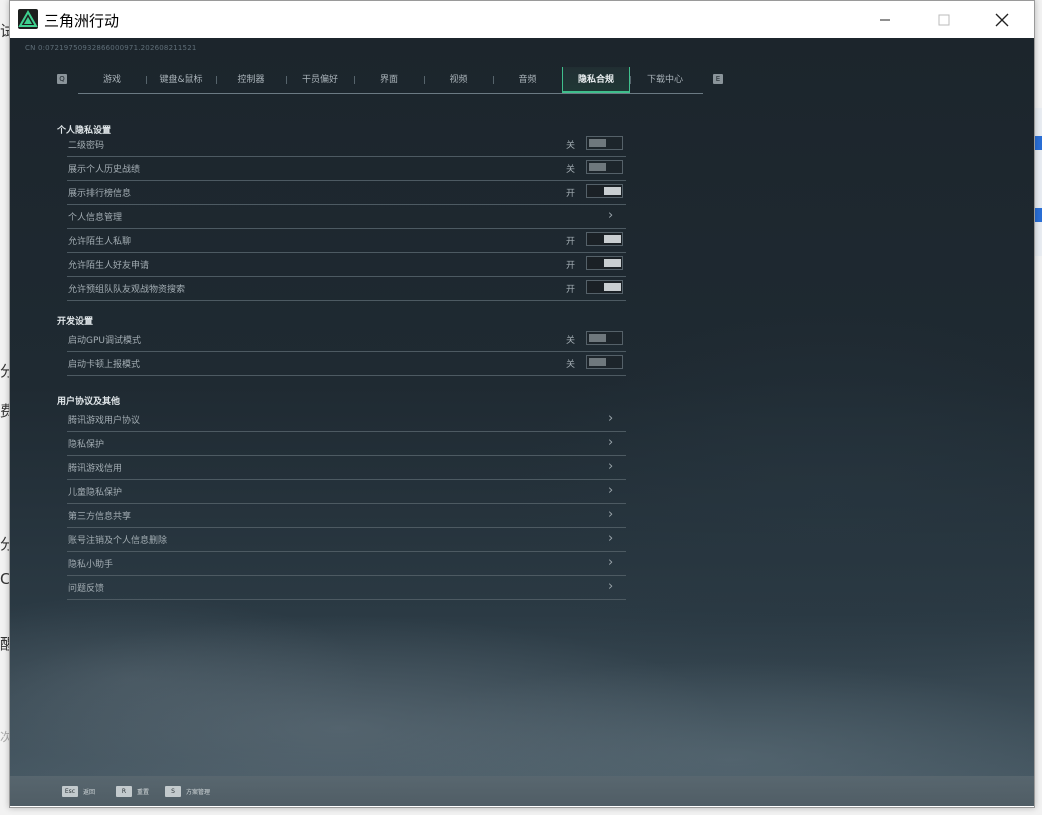 The height and width of the screenshot is (815, 1042). What do you see at coordinates (346, 265) in the screenshot?
I see `setting-row: 允许陌生人好友申请 开` at bounding box center [346, 265].